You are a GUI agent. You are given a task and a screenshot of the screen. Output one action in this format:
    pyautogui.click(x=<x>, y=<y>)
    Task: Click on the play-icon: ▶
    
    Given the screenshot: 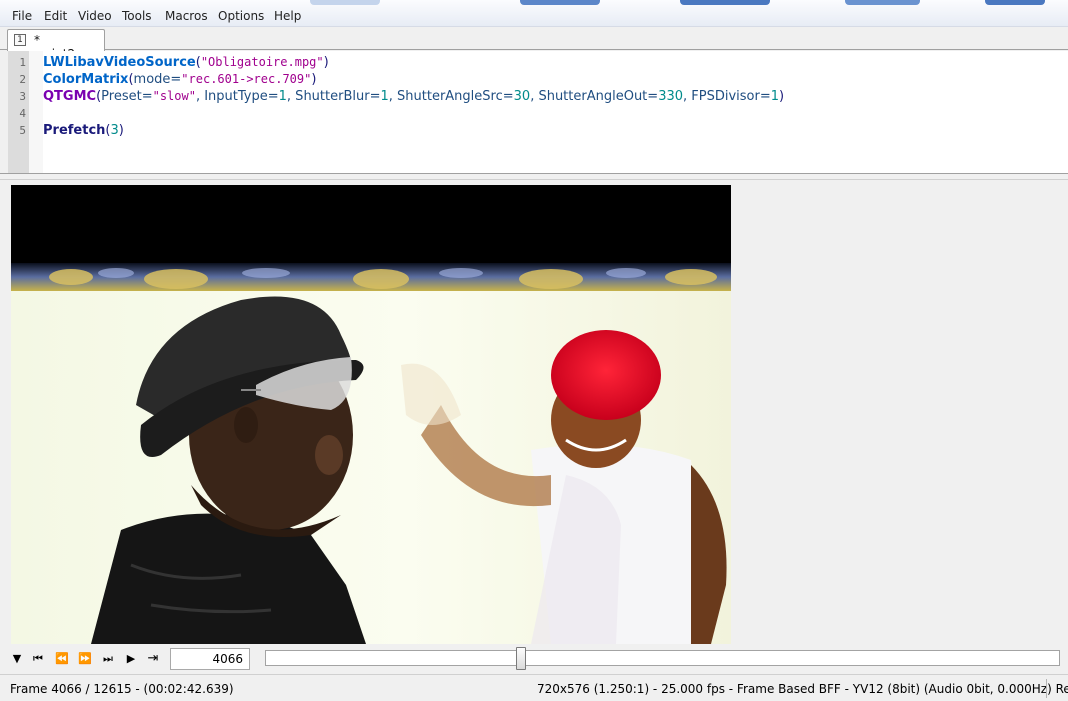 What is the action you would take?
    pyautogui.click(x=131, y=659)
    